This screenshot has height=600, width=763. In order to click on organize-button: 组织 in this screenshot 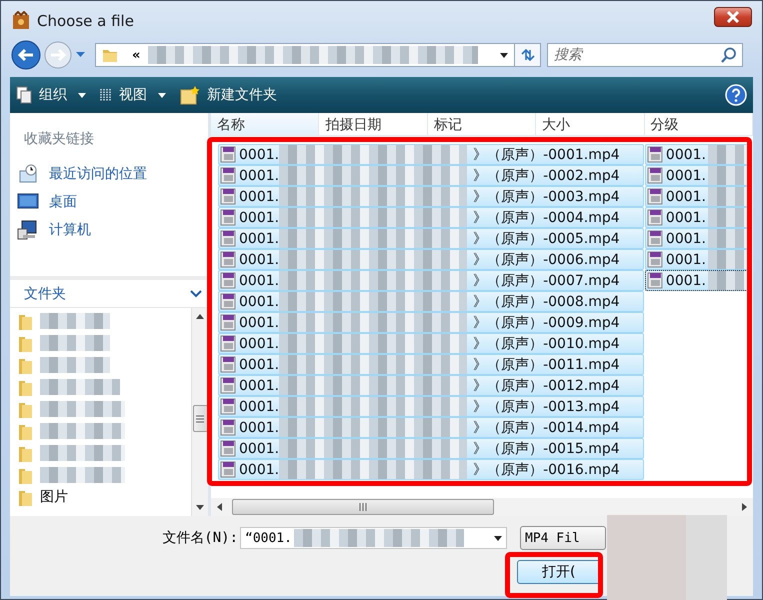, I will do `click(51, 95)`.